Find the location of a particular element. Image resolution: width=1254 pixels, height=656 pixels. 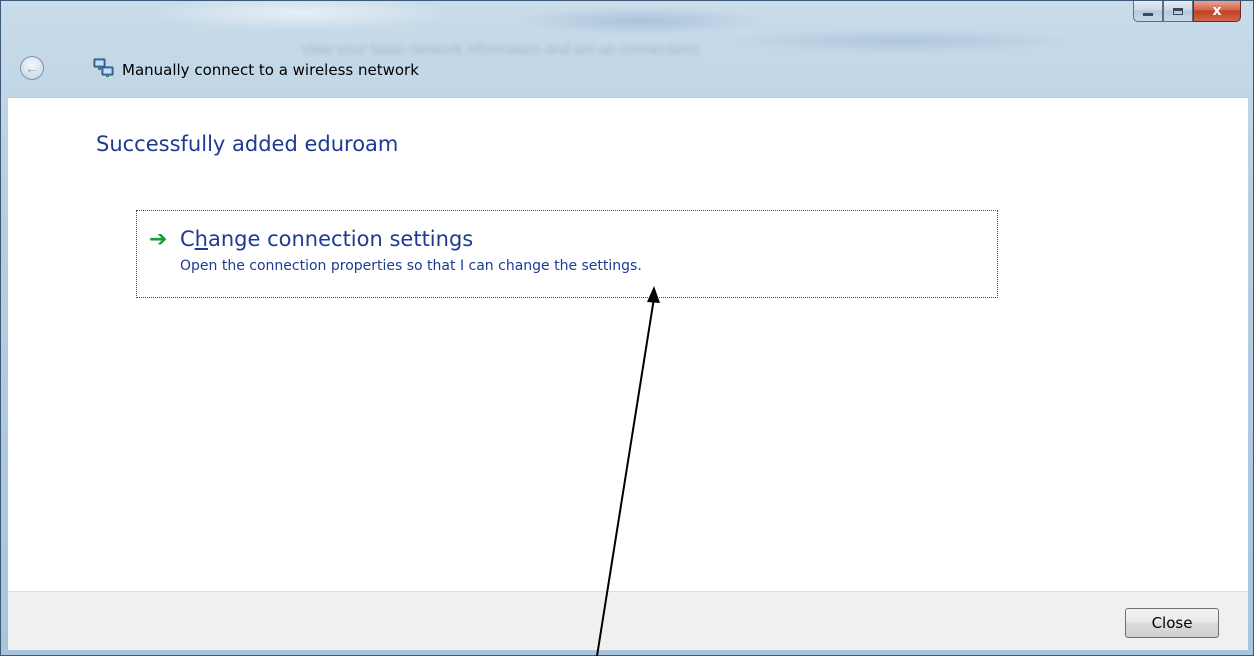

title-part-2: ange connection settings is located at coordinates (340, 239).